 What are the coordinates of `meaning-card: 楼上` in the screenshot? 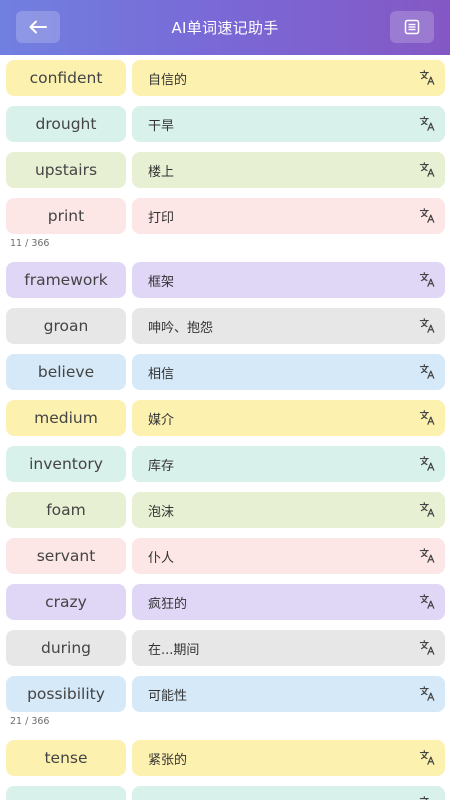 It's located at (288, 170).